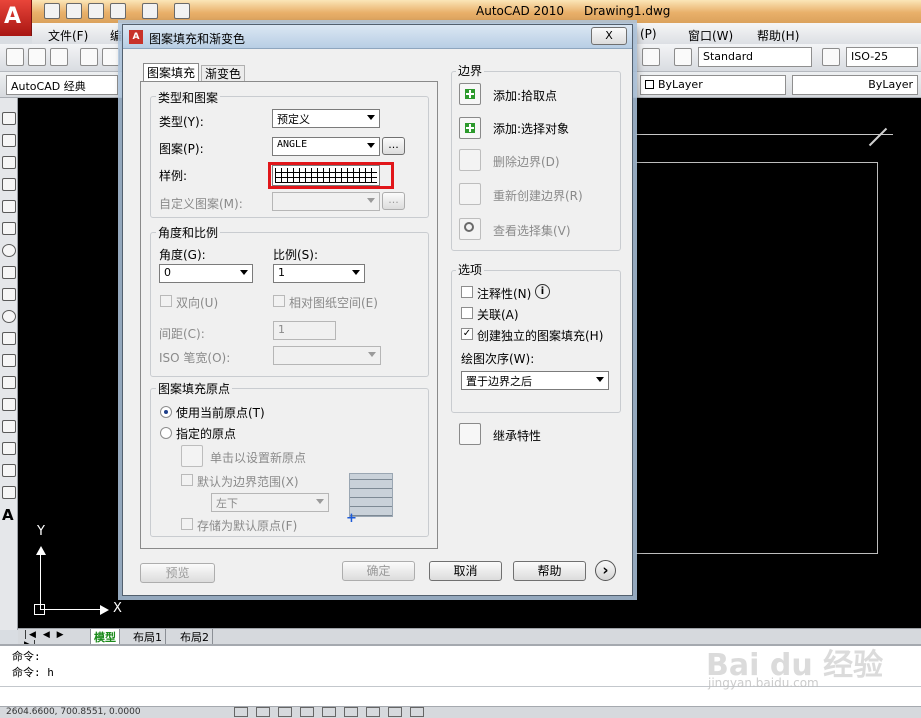 The width and height of the screenshot is (921, 718). Describe the element at coordinates (465, 571) in the screenshot. I see `cancel-button: 取消` at that location.